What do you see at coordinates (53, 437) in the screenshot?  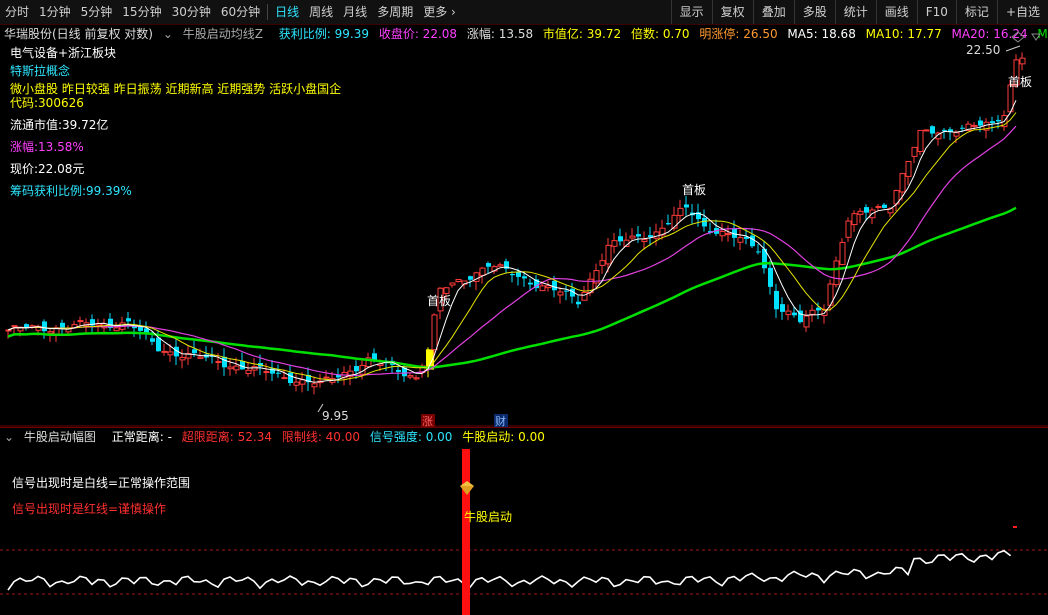 I see `sub-indicator-selector: ⌄ 牛股启动幅图` at bounding box center [53, 437].